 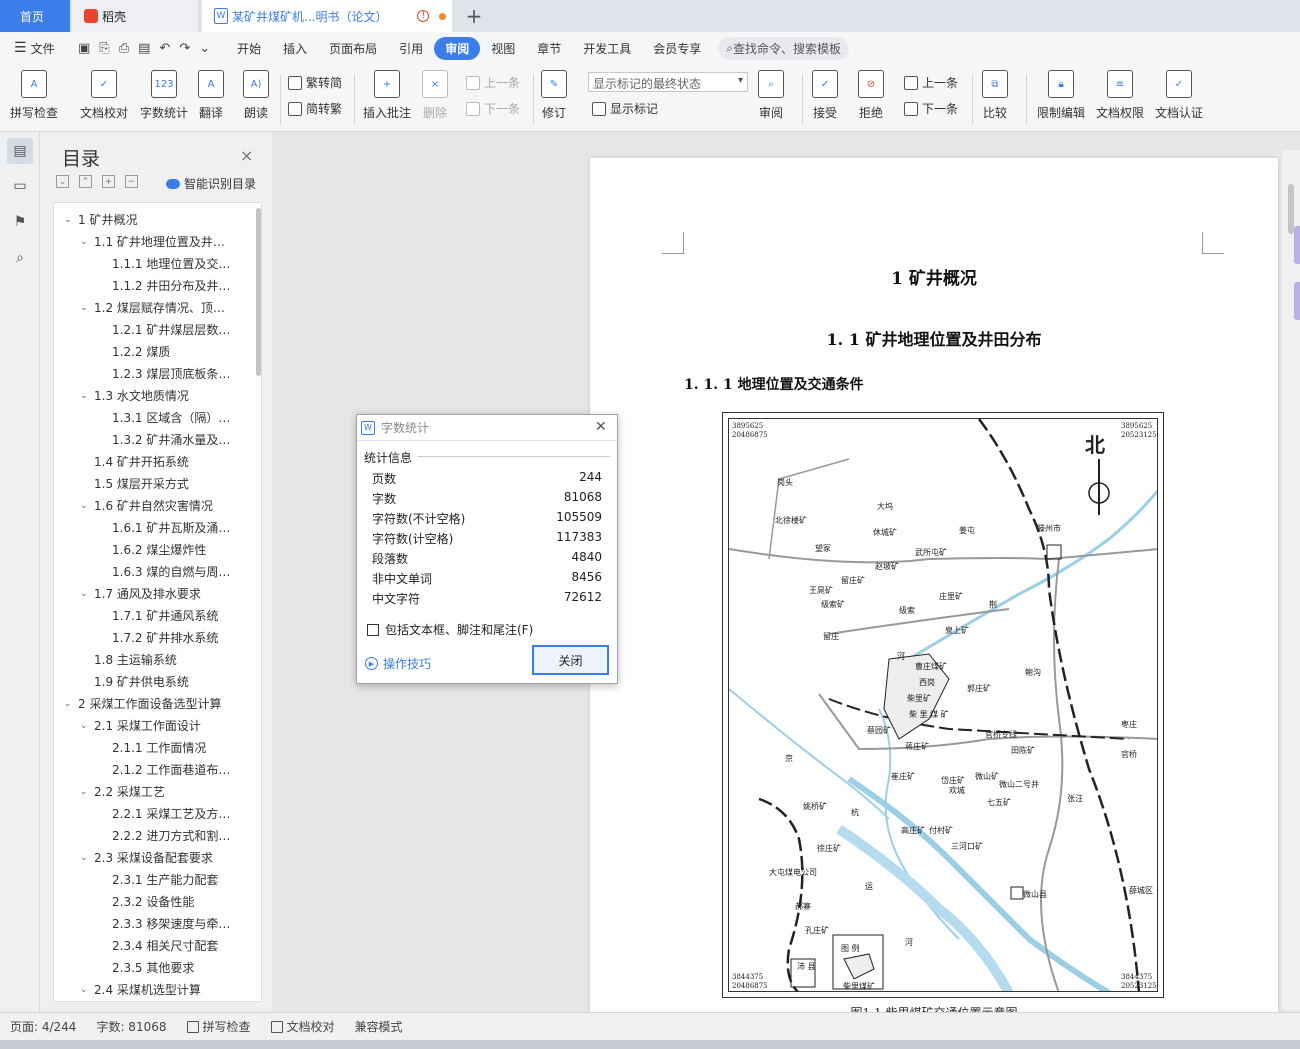 I want to click on format-painter-icon: ⎘, so click(x=104, y=48).